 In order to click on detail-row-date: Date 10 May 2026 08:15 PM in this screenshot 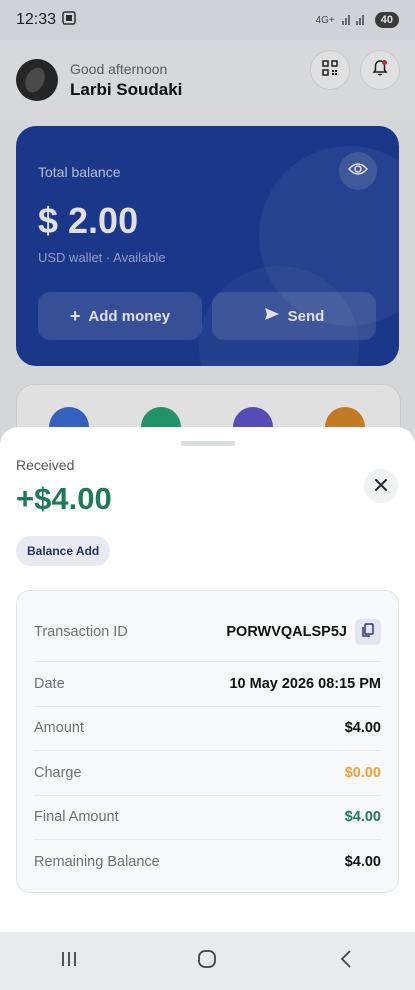, I will do `click(207, 684)`.